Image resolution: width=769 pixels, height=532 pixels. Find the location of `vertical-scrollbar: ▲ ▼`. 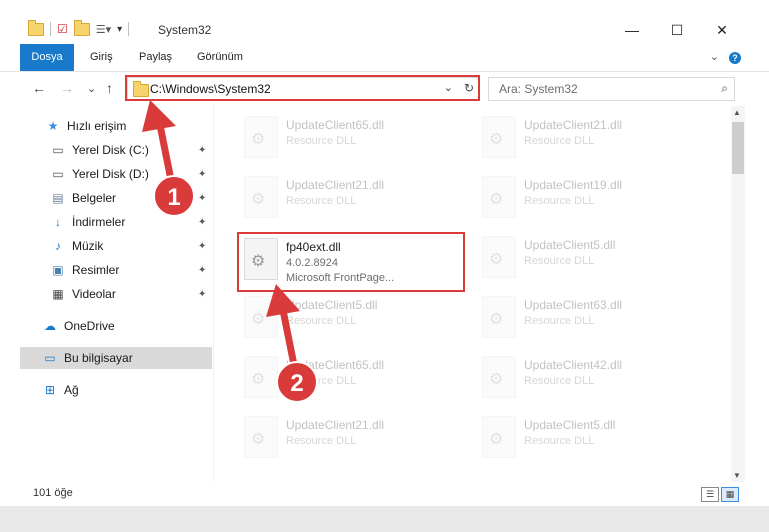

vertical-scrollbar: ▲ ▼ is located at coordinates (738, 294).